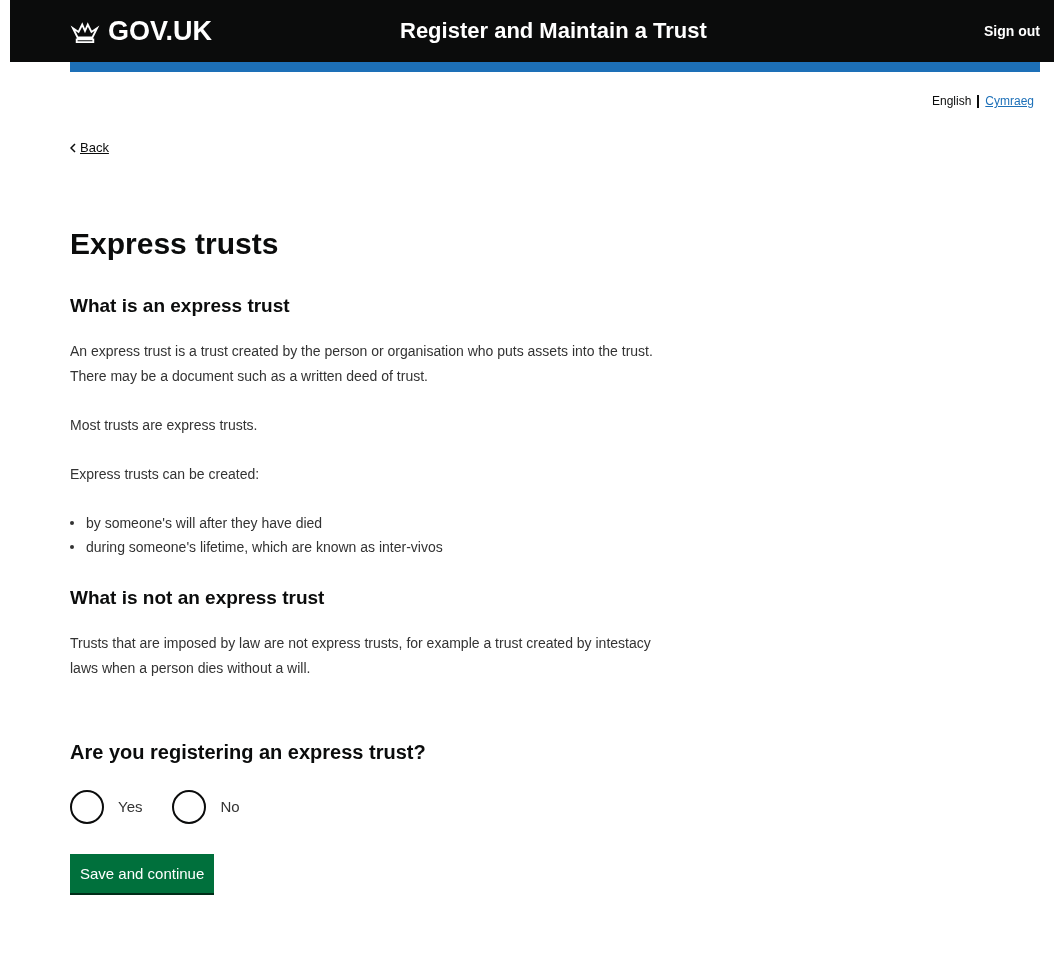  Describe the element at coordinates (175, 243) in the screenshot. I see `page-title: Express trusts` at that location.